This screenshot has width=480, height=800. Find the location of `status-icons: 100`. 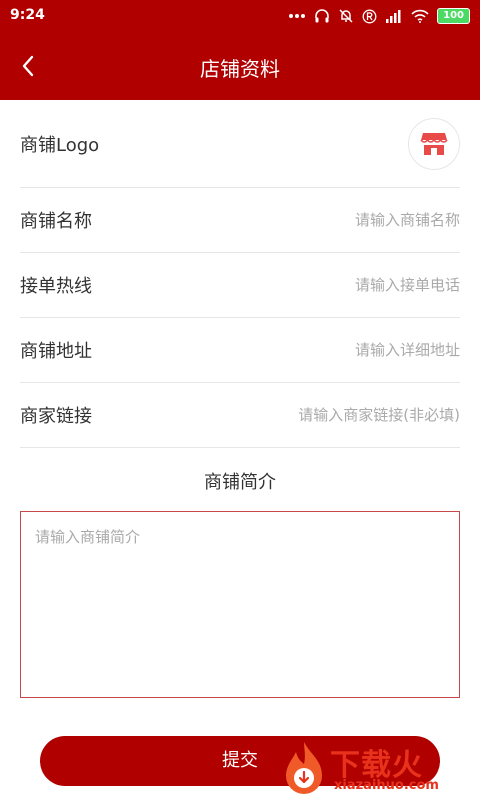

status-icons: 100 is located at coordinates (379, 16).